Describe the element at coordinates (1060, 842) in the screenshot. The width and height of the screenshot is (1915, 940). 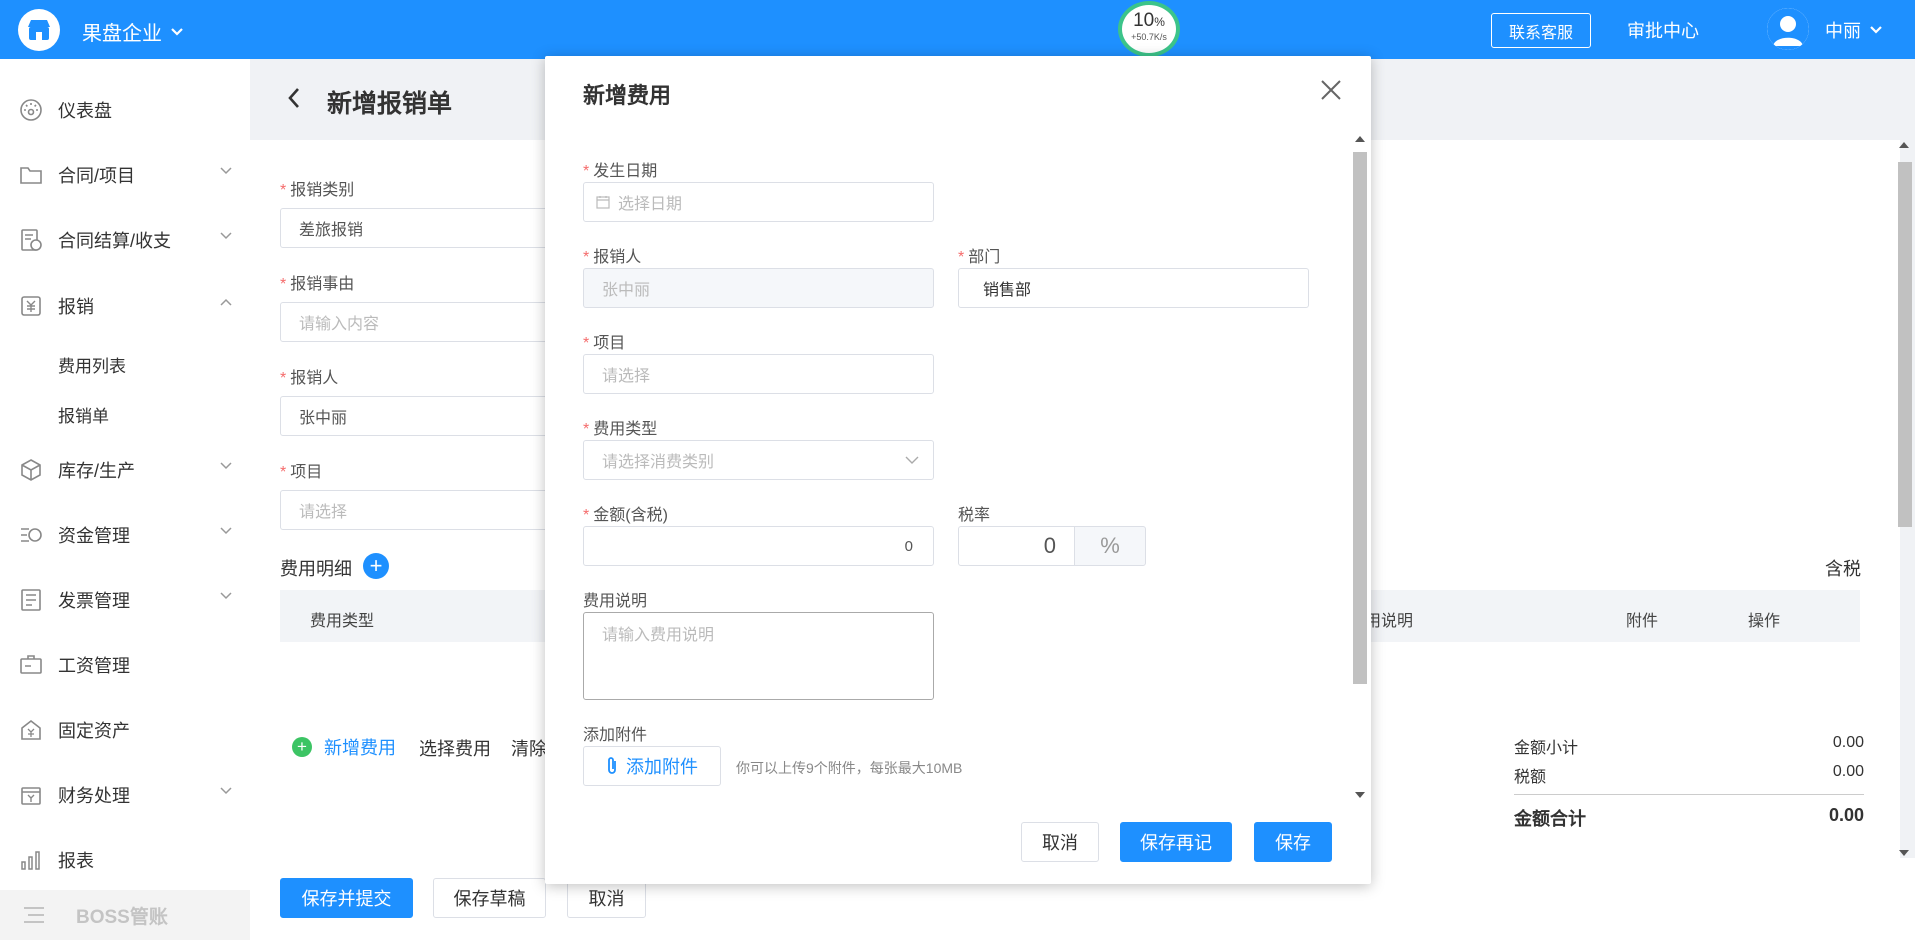
I see `dialog-cancel-button: 取消` at that location.